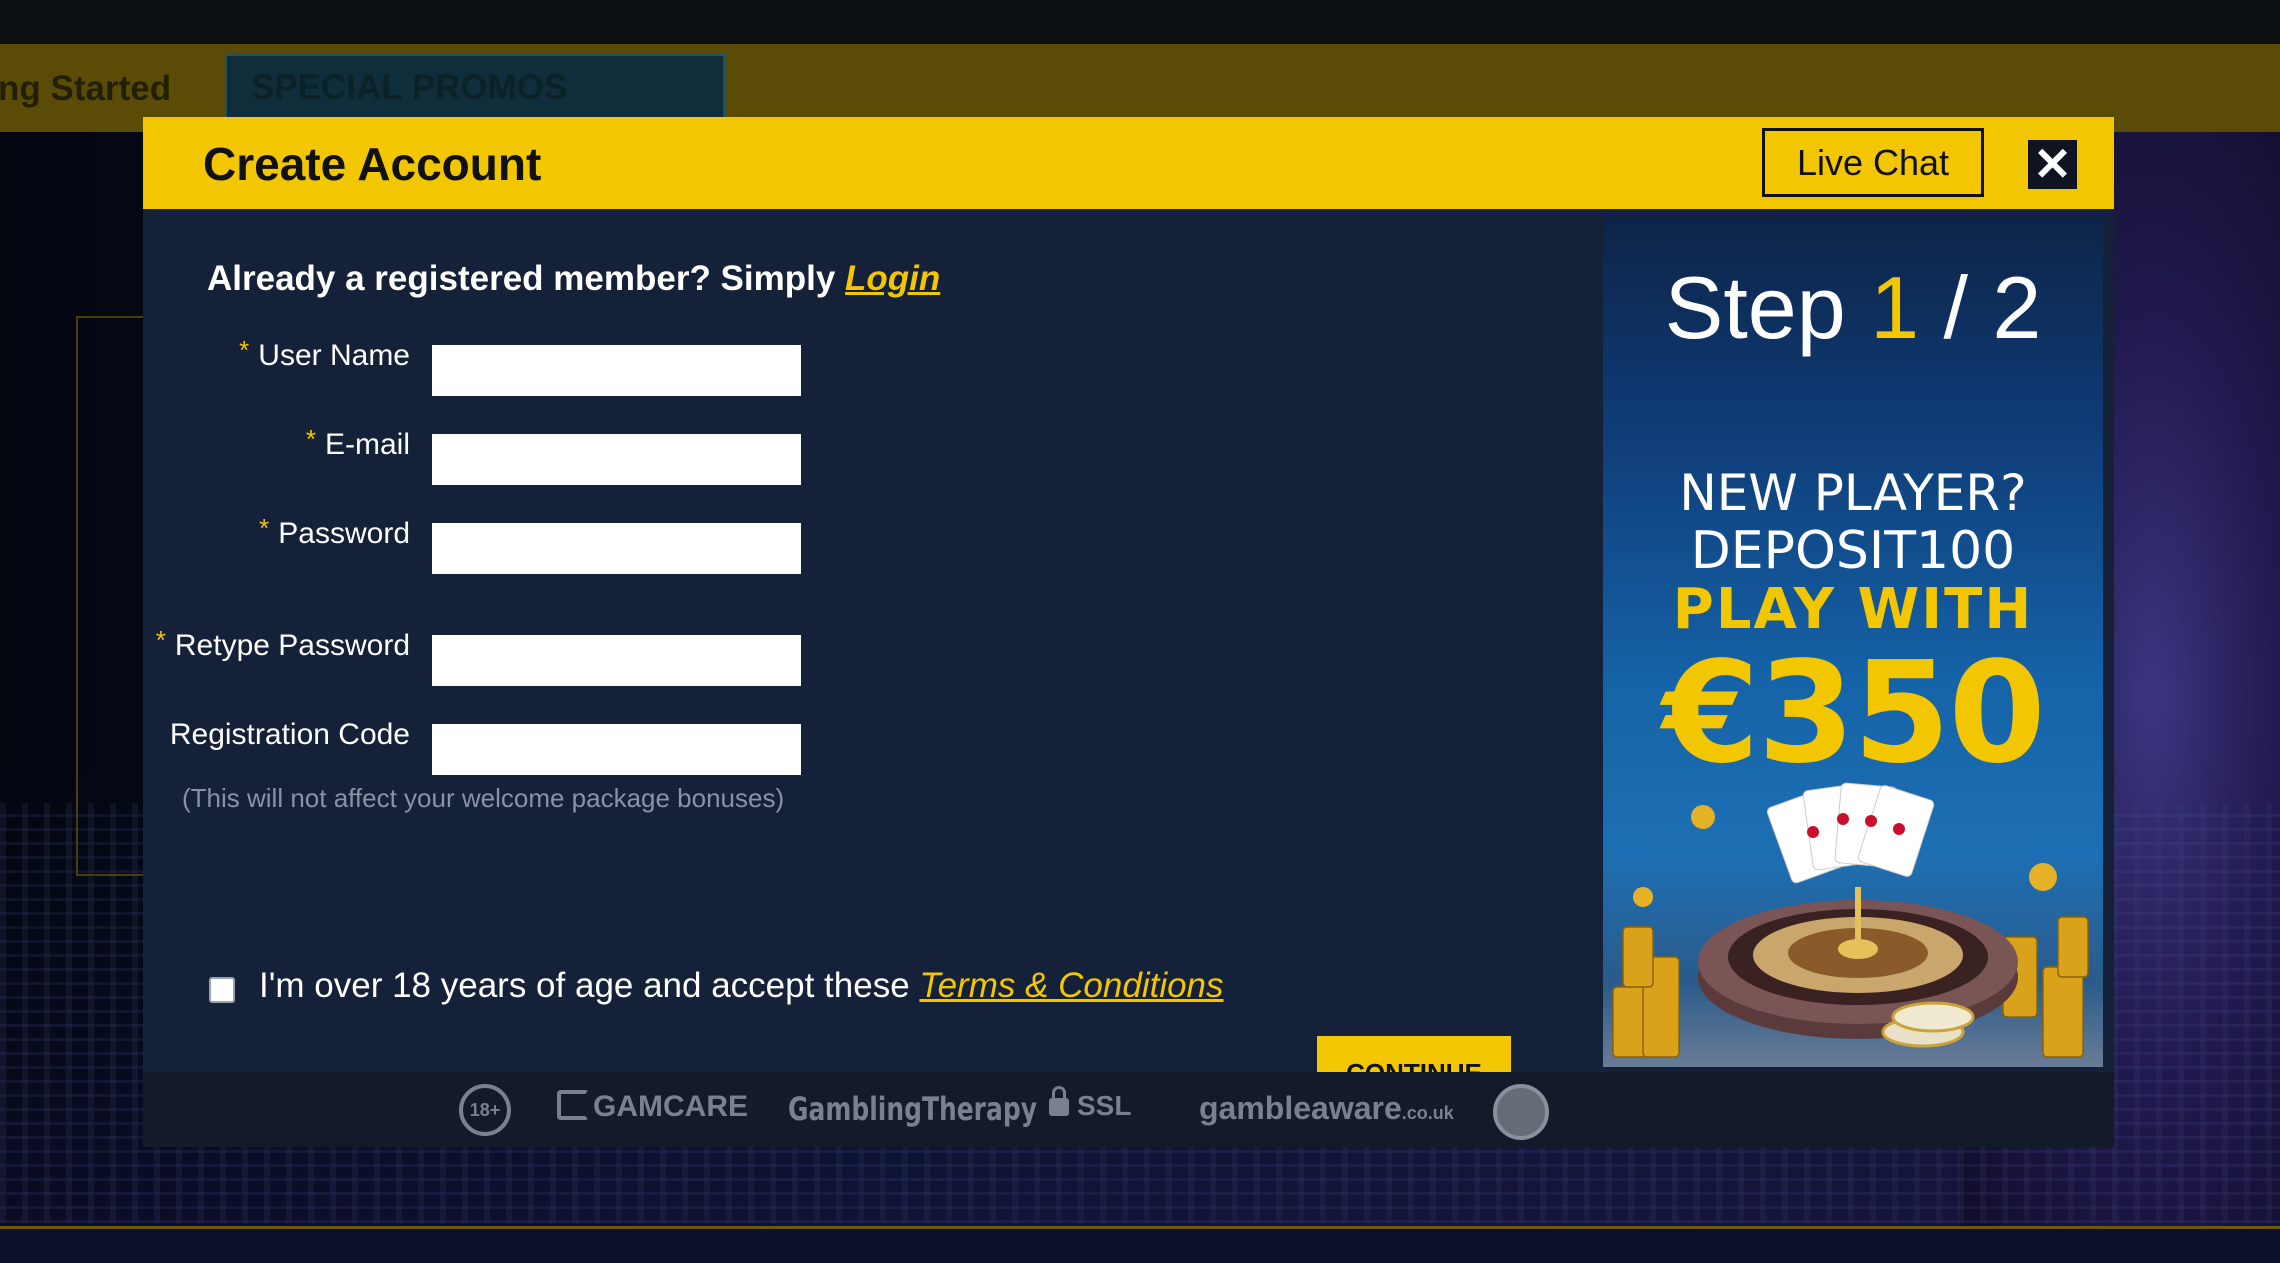  Describe the element at coordinates (652, 1107) in the screenshot. I see `gamcare-logo: GAMCARE` at that location.